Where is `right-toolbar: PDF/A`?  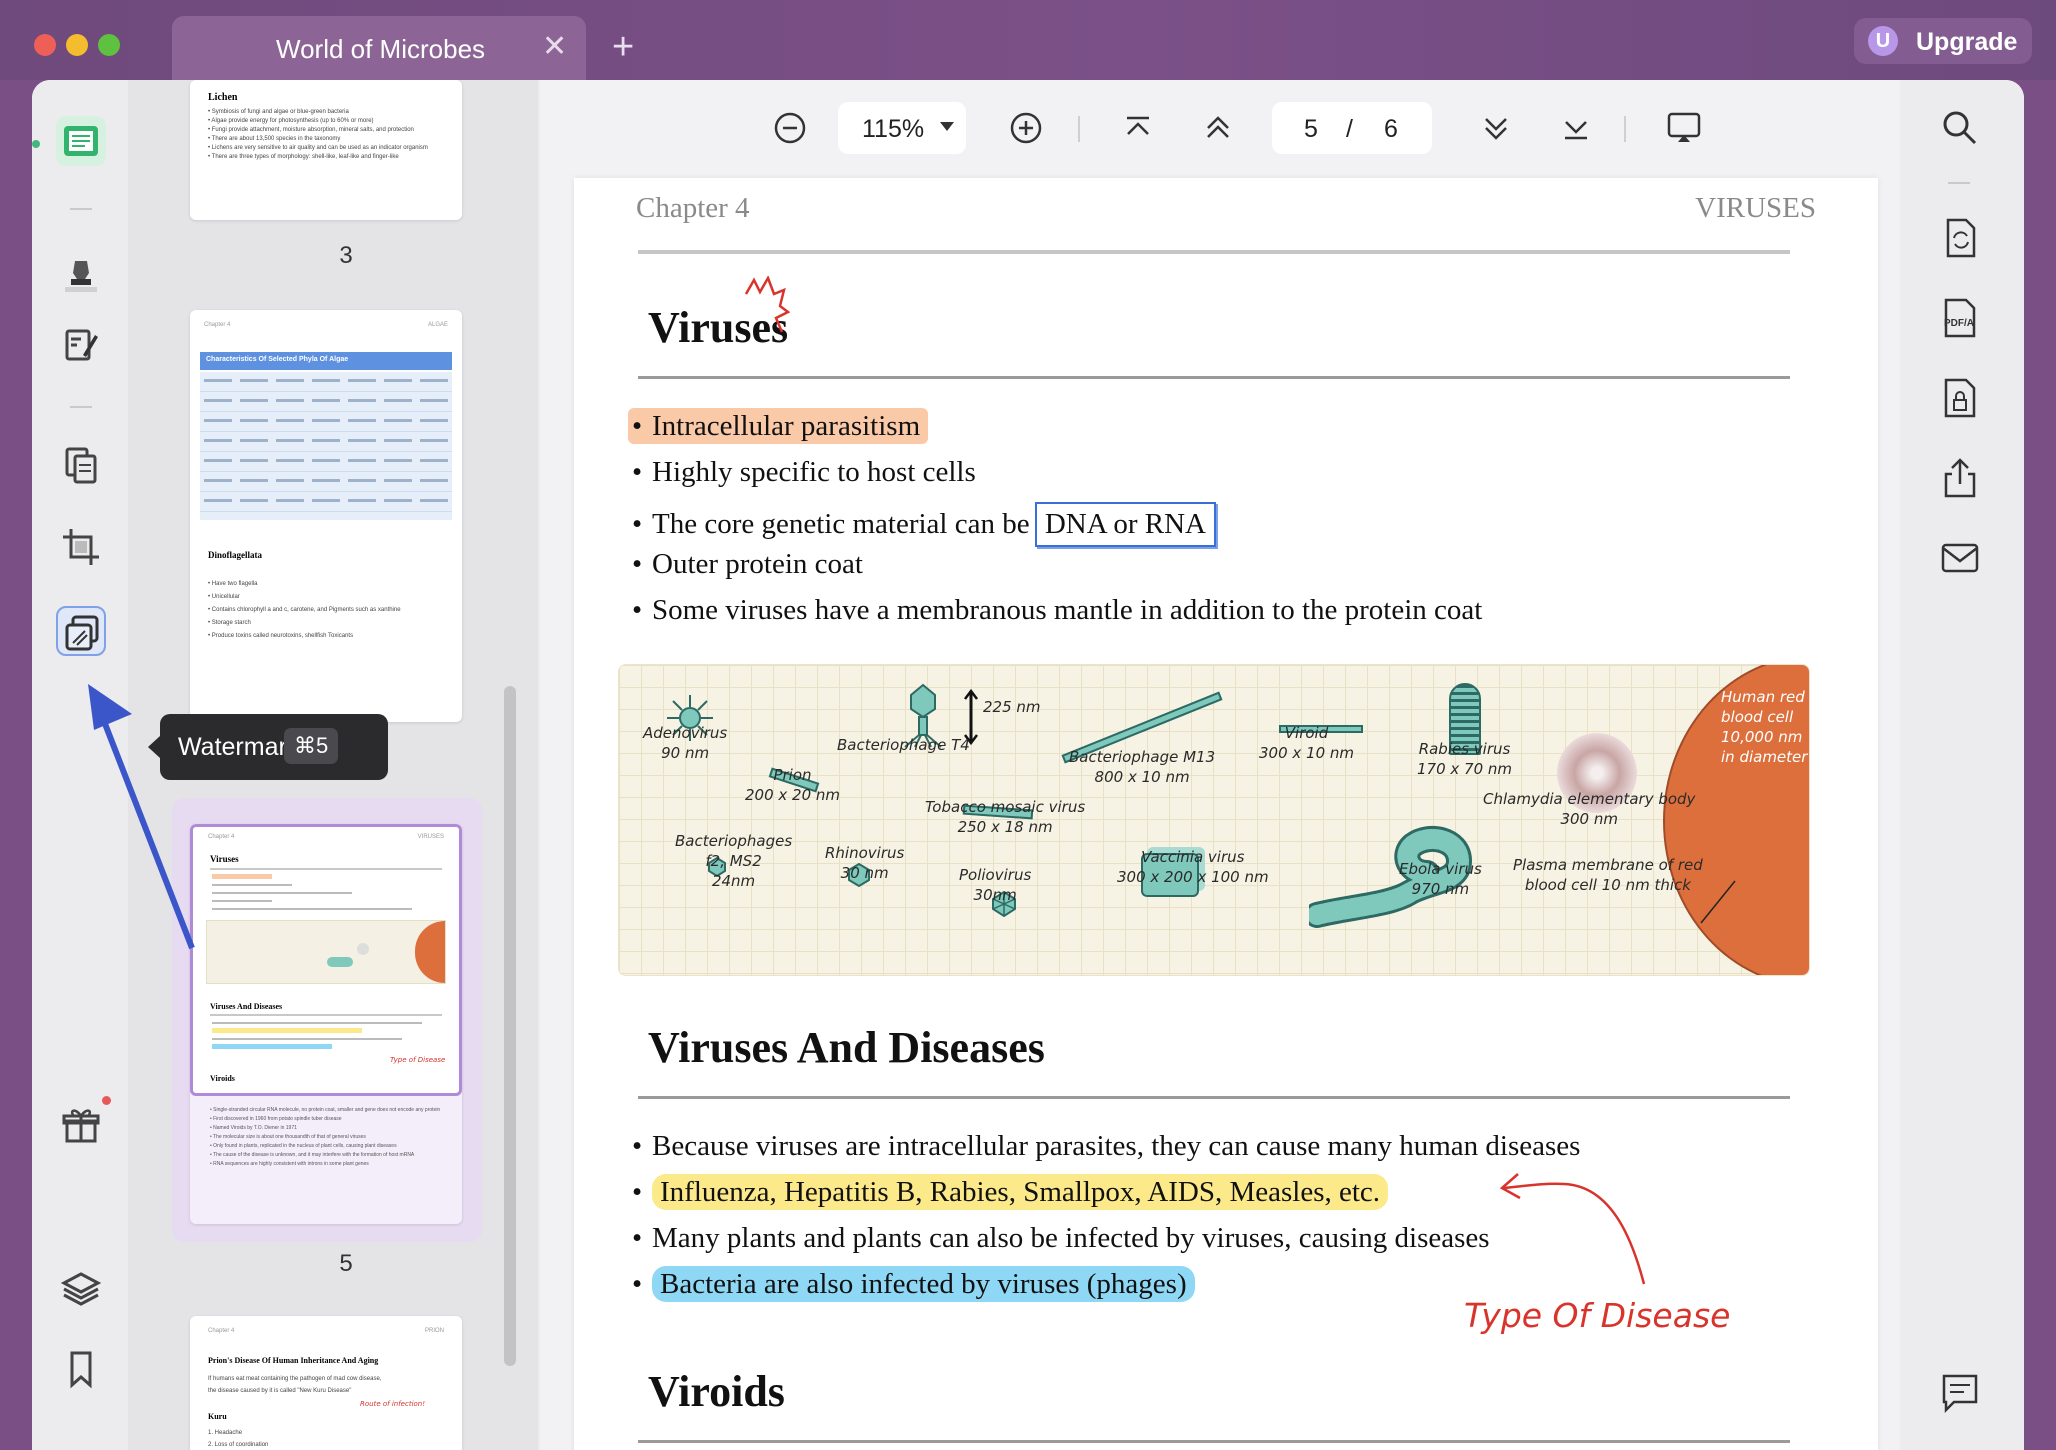
right-toolbar: PDF/A is located at coordinates (1962, 765).